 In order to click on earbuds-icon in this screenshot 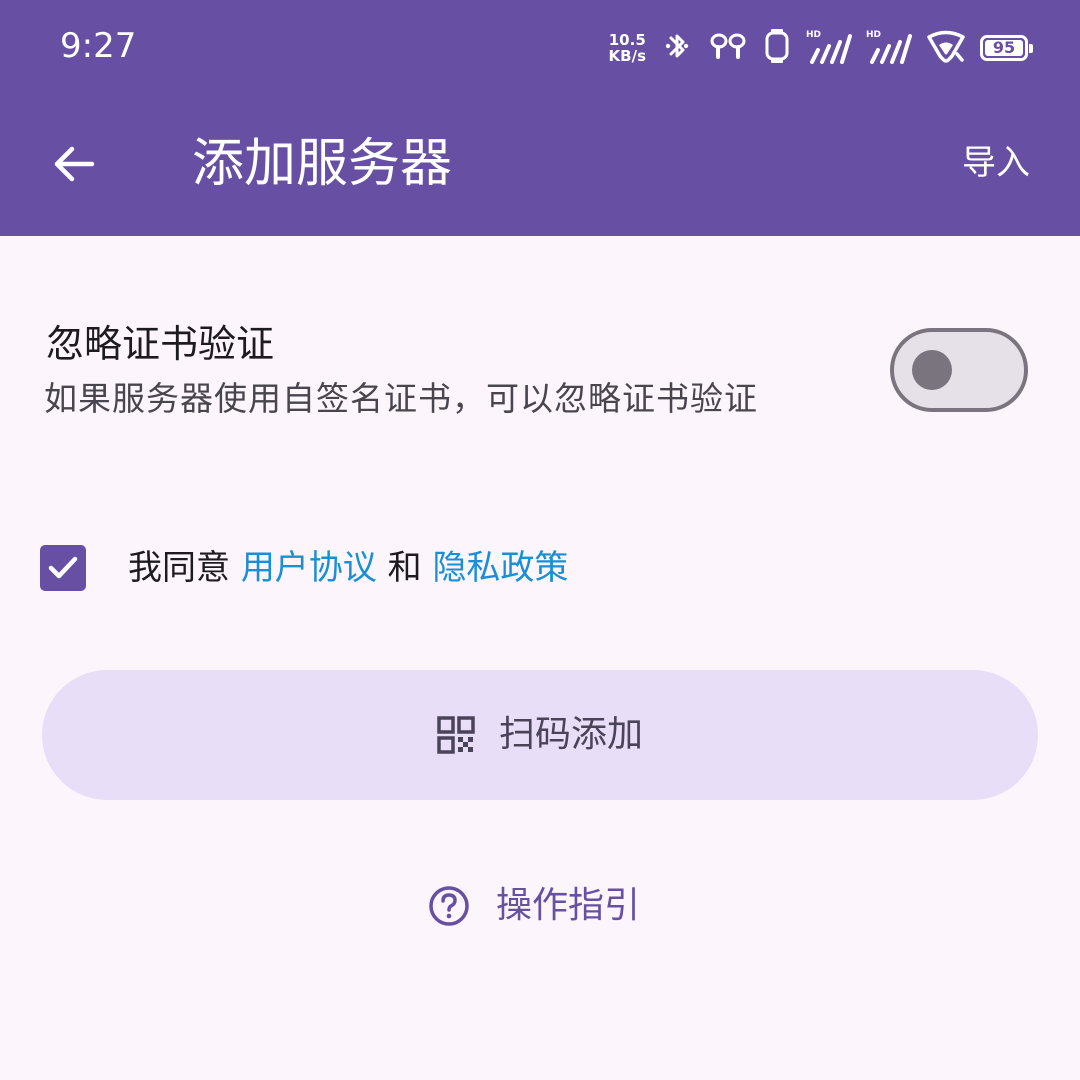, I will do `click(728, 48)`.